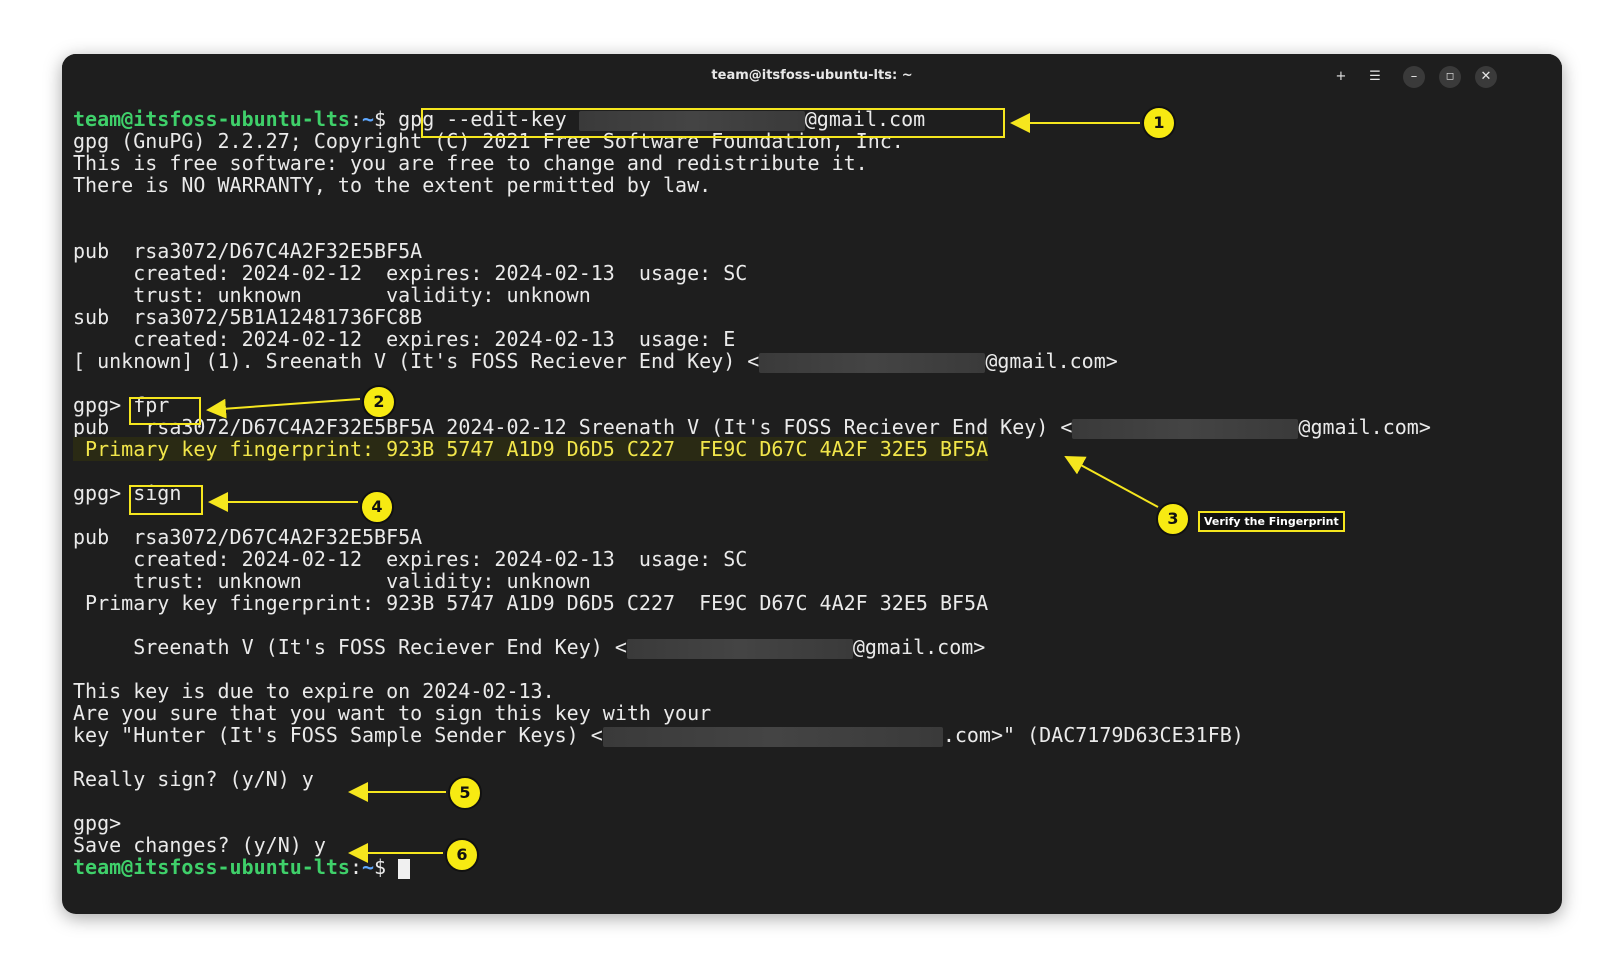  Describe the element at coordinates (465, 793) in the screenshot. I see `step-marker-5: 5` at that location.